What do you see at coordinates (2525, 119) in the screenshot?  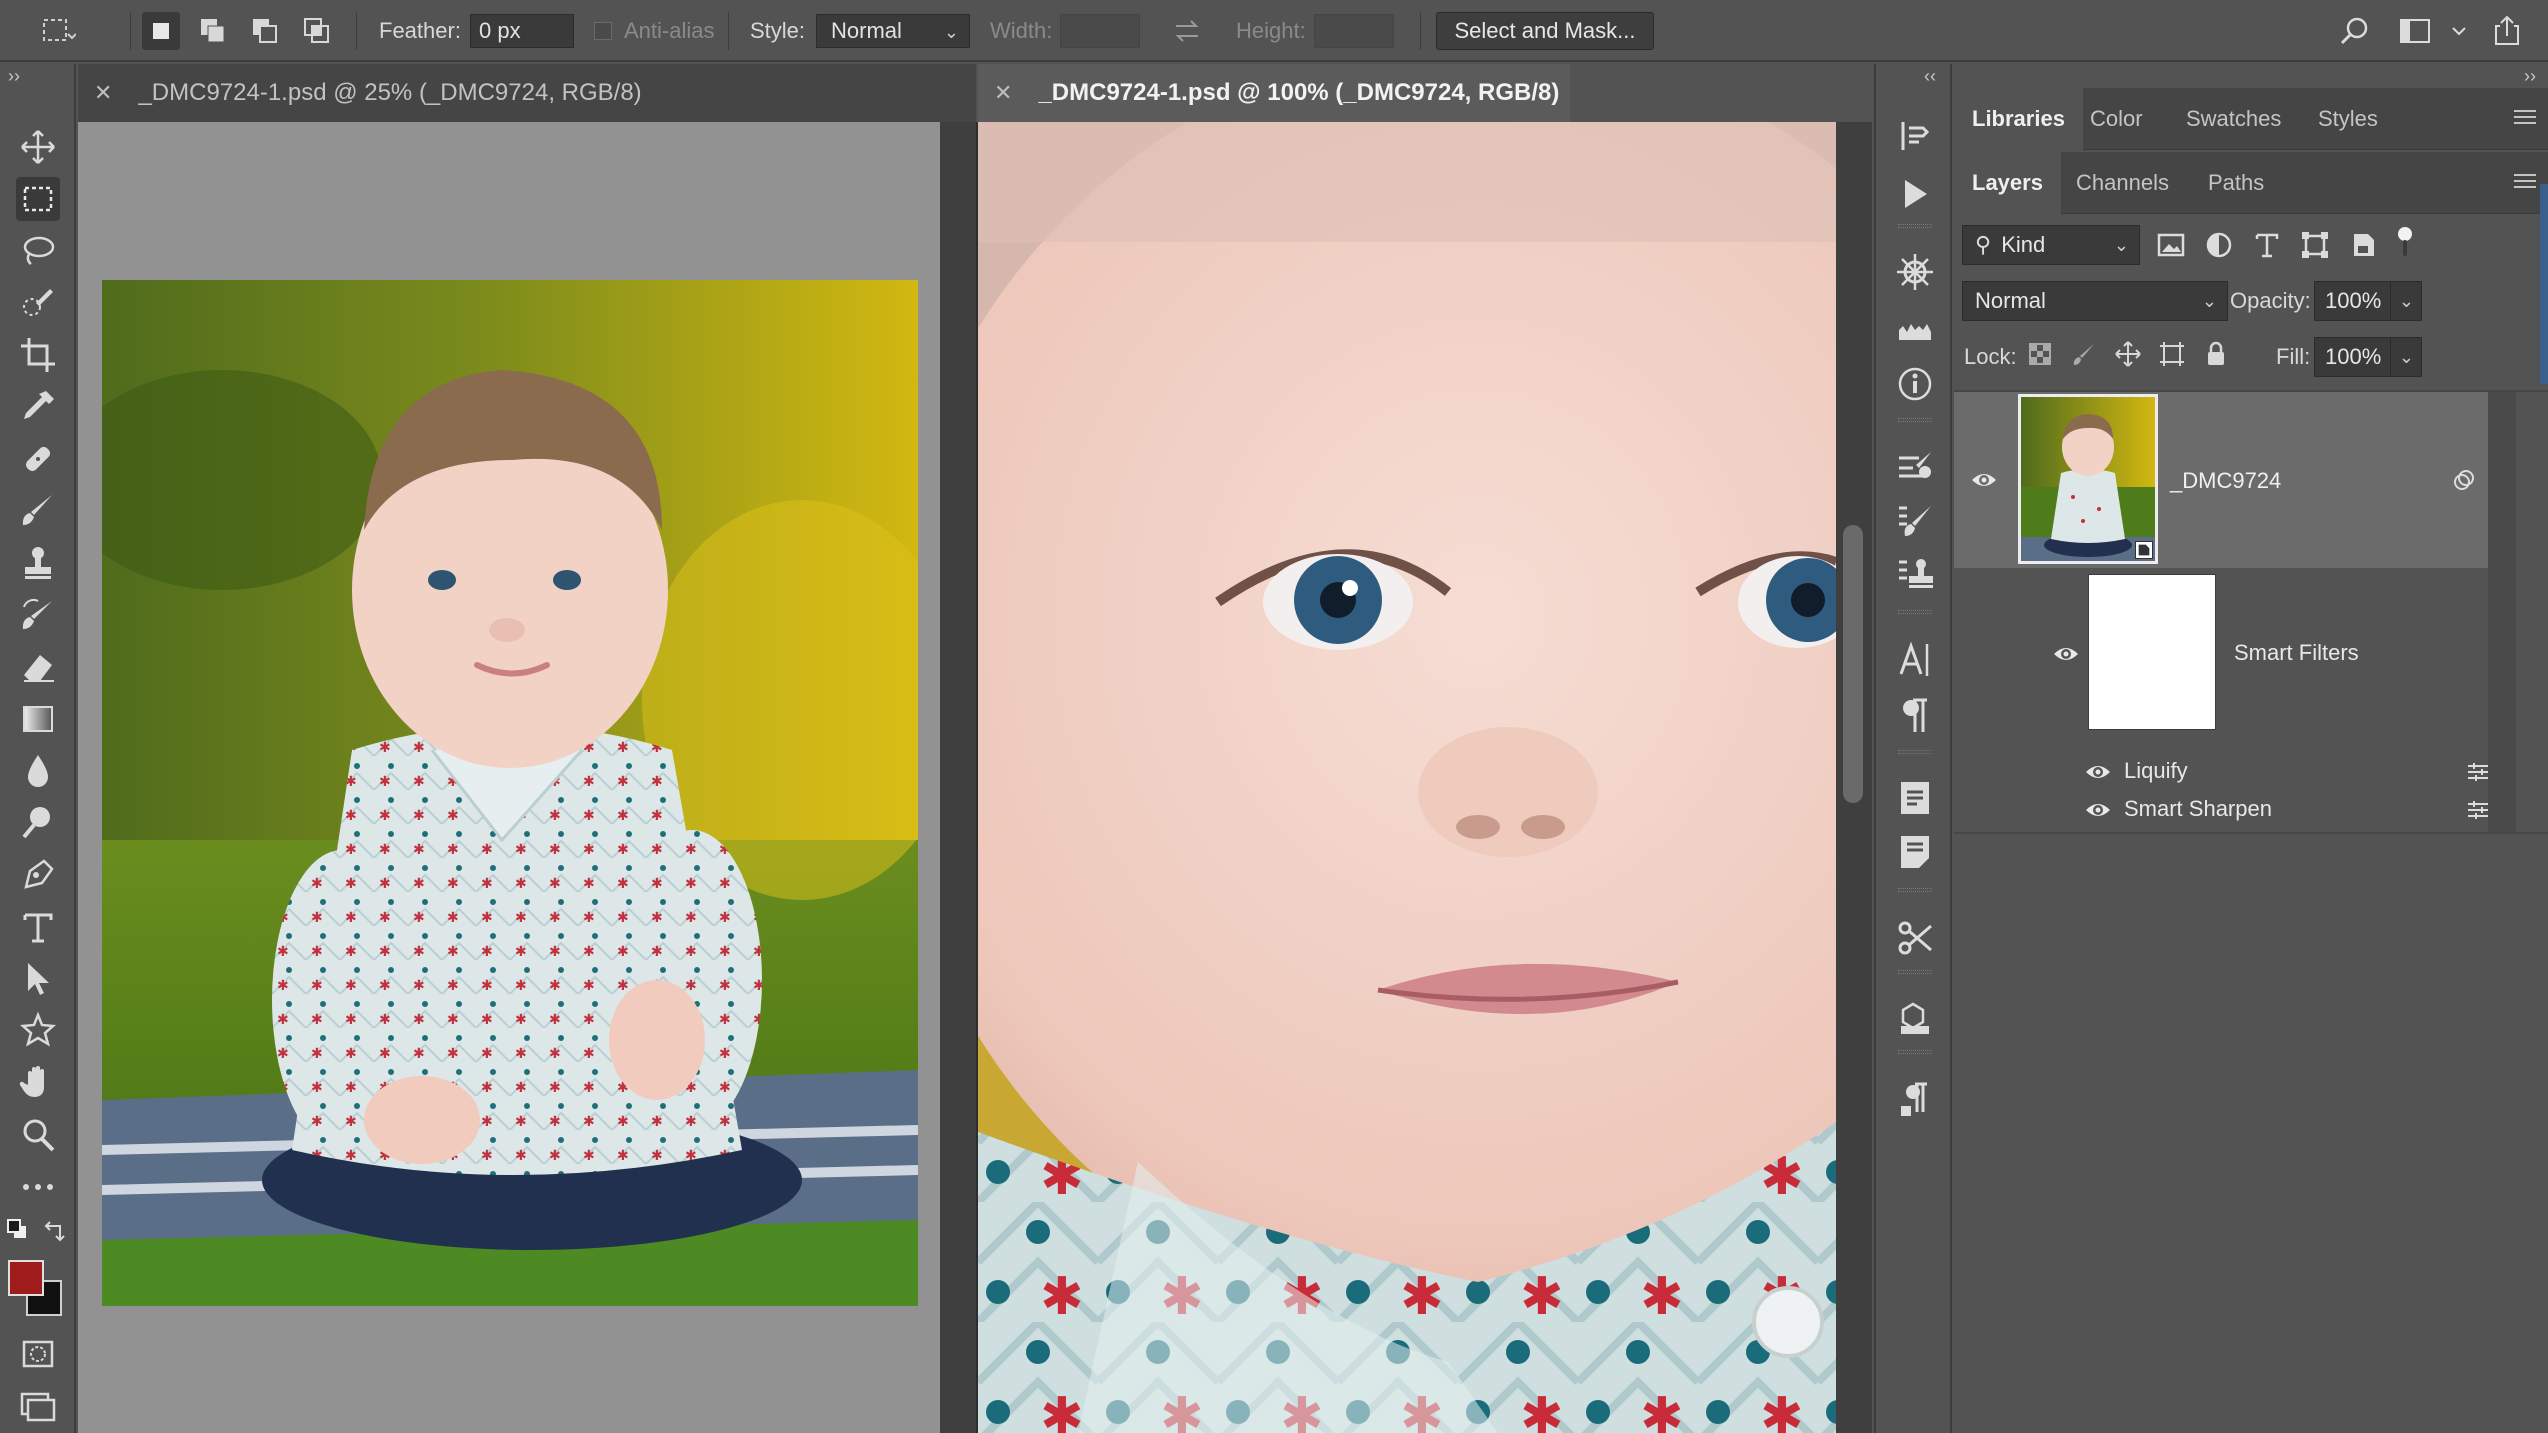 I see `panel-menu-icon` at bounding box center [2525, 119].